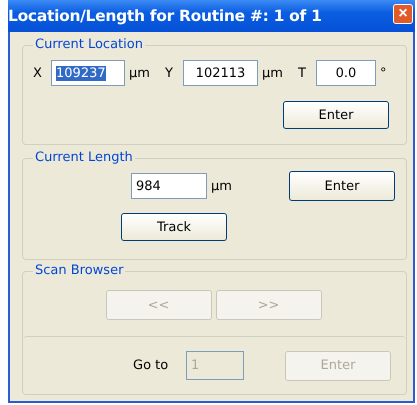 This screenshot has width=417, height=405. I want to click on goto-label: Go to, so click(151, 365).